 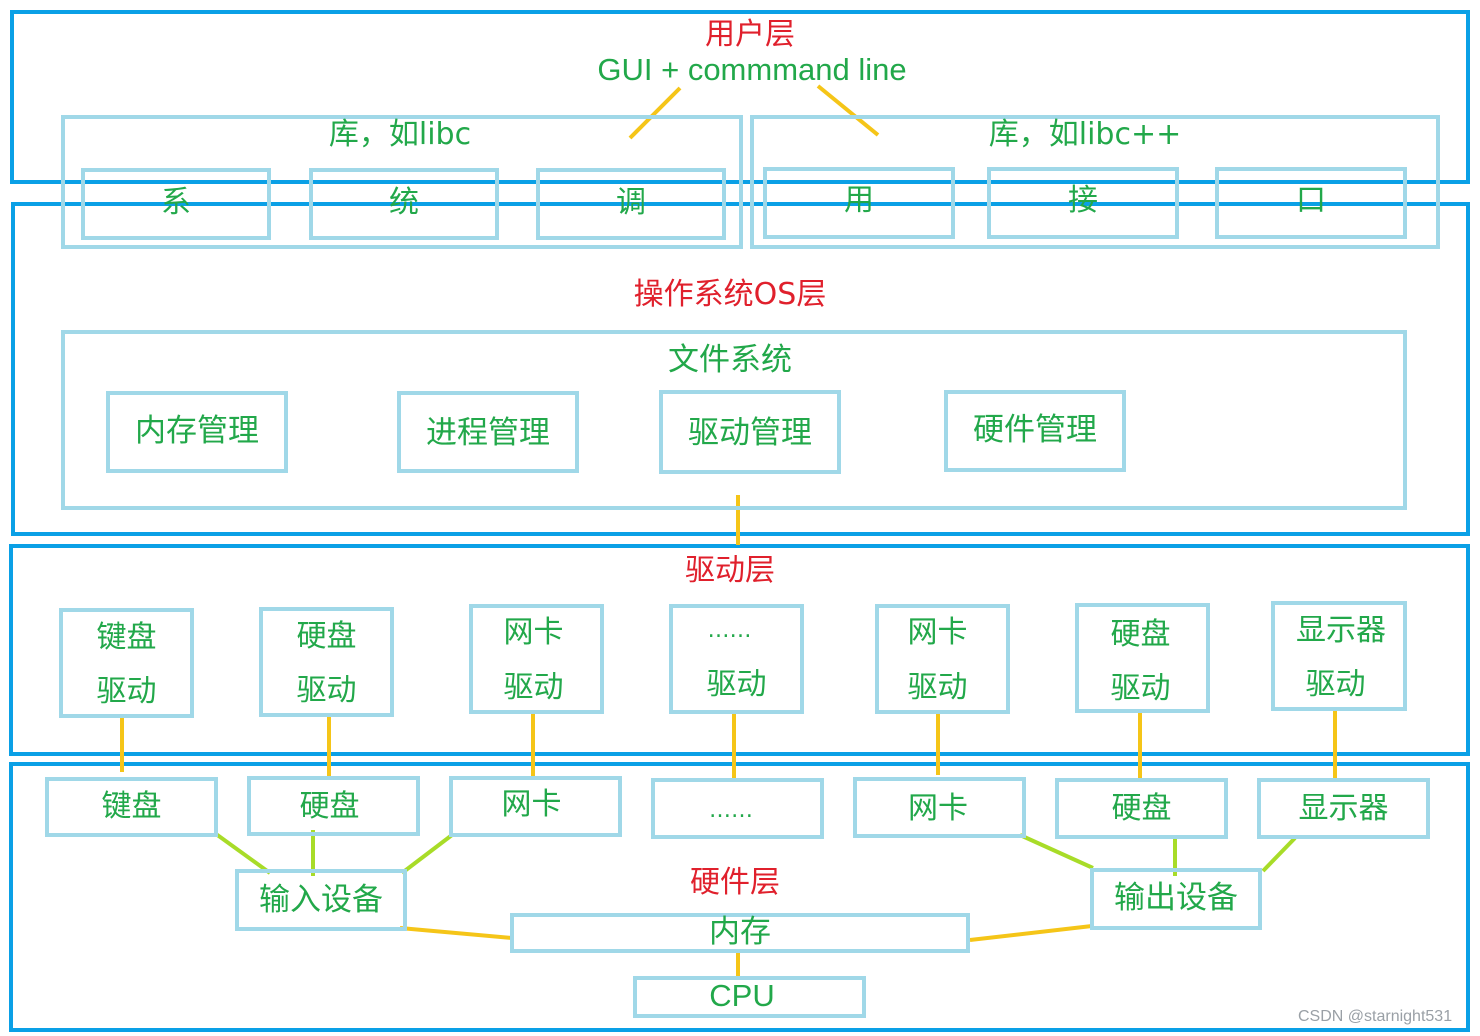 I want to click on userapi-char-3: 口, so click(x=1311, y=200).